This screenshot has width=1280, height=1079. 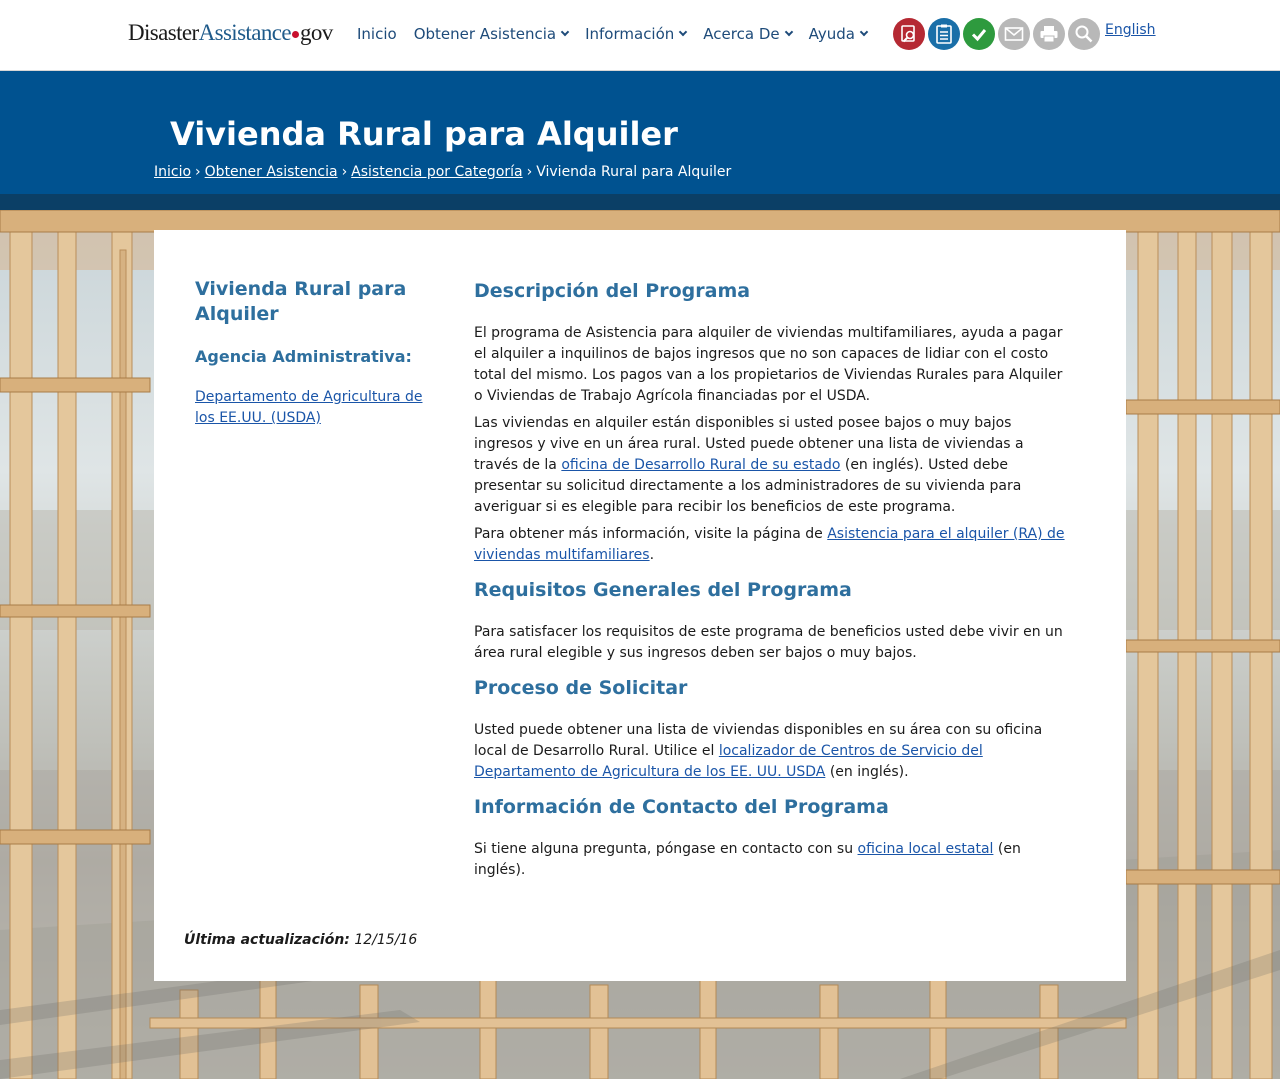 What do you see at coordinates (681, 807) in the screenshot?
I see `section-title-contacto: Información de Contacto del Programa` at bounding box center [681, 807].